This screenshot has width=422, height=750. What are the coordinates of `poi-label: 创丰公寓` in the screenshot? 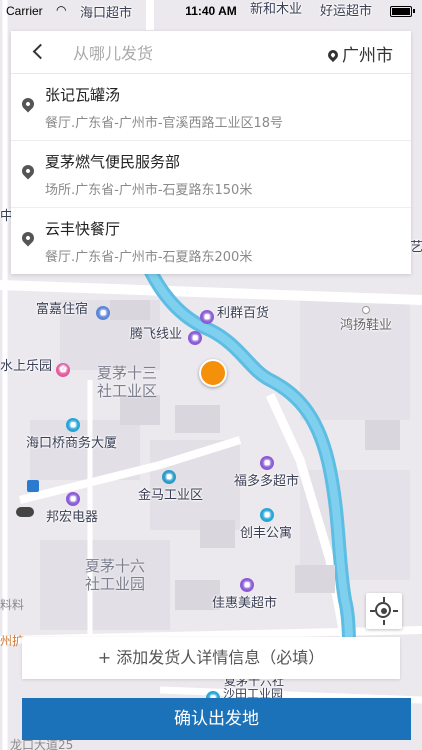 It's located at (266, 533).